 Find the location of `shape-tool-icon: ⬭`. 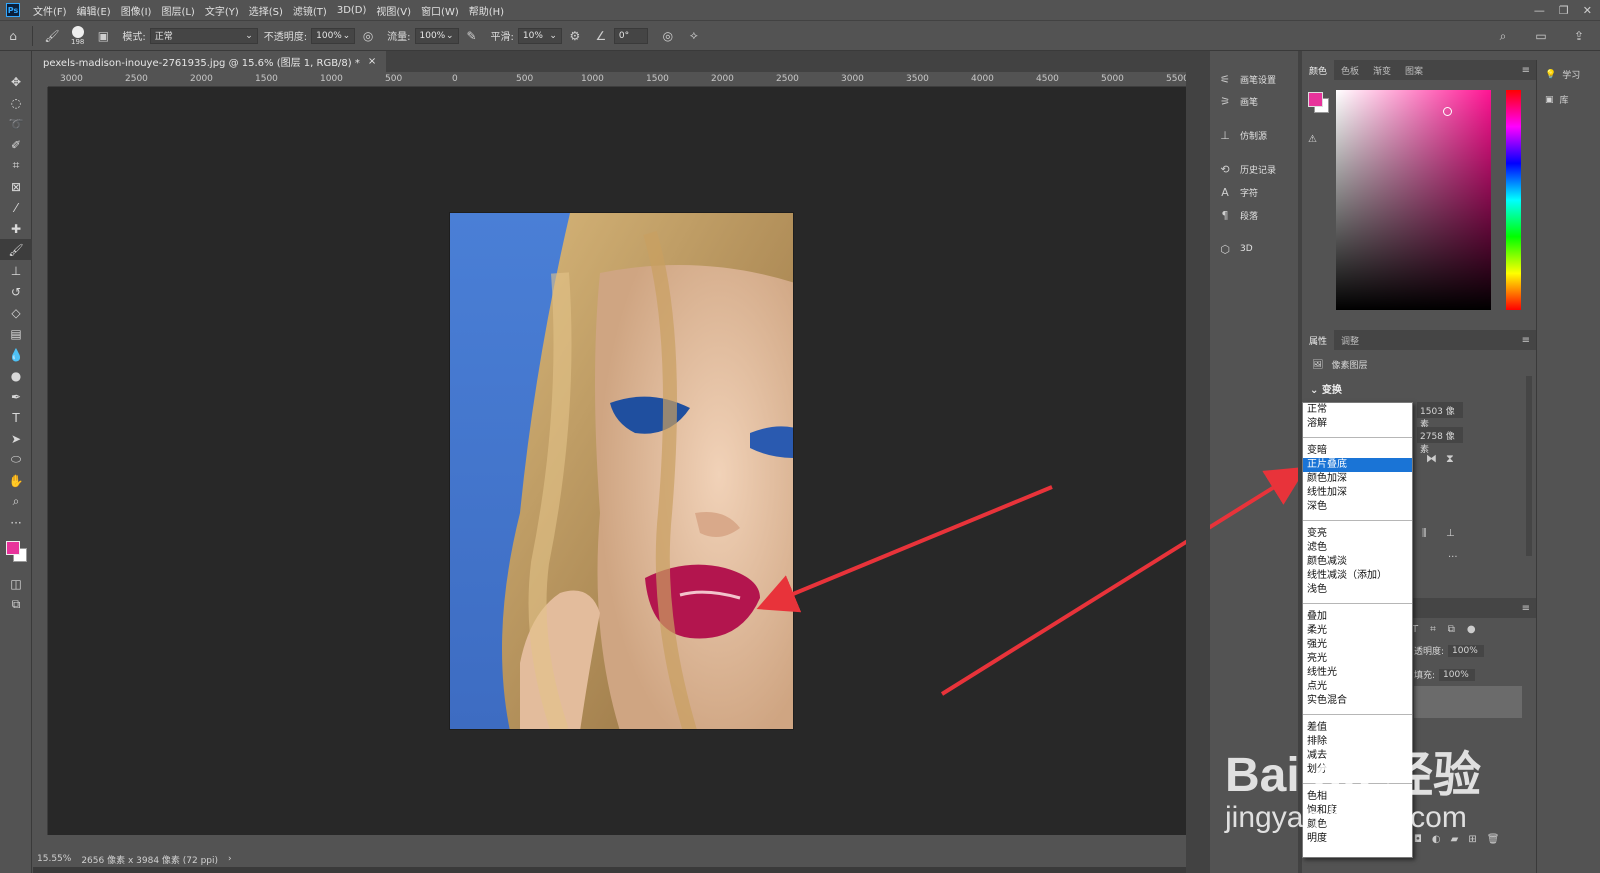

shape-tool-icon: ⬭ is located at coordinates (16, 459).